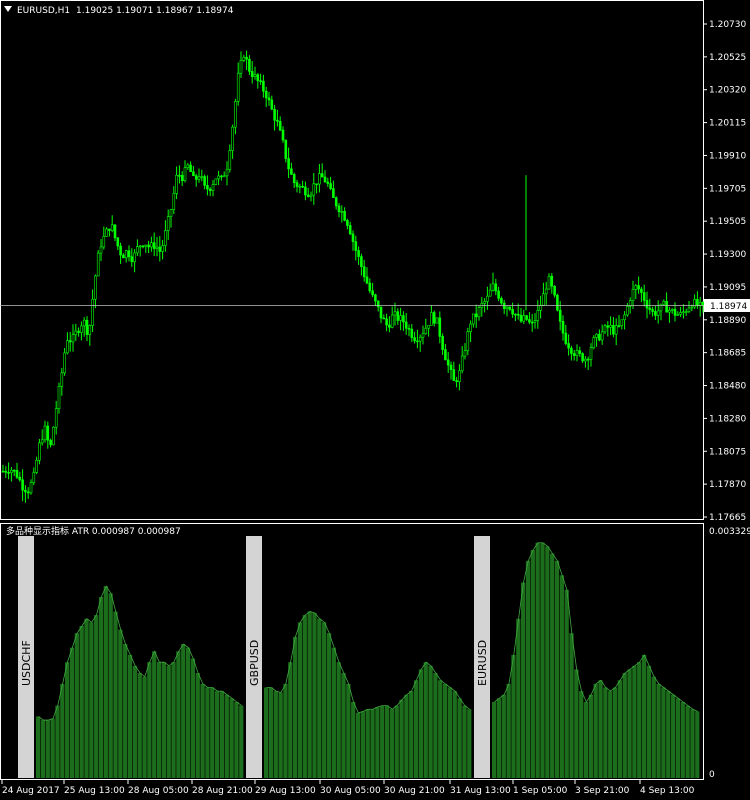 Image resolution: width=750 pixels, height=800 pixels. Describe the element at coordinates (727, 222) in the screenshot. I see `price-tick-label: 1.19505` at that location.